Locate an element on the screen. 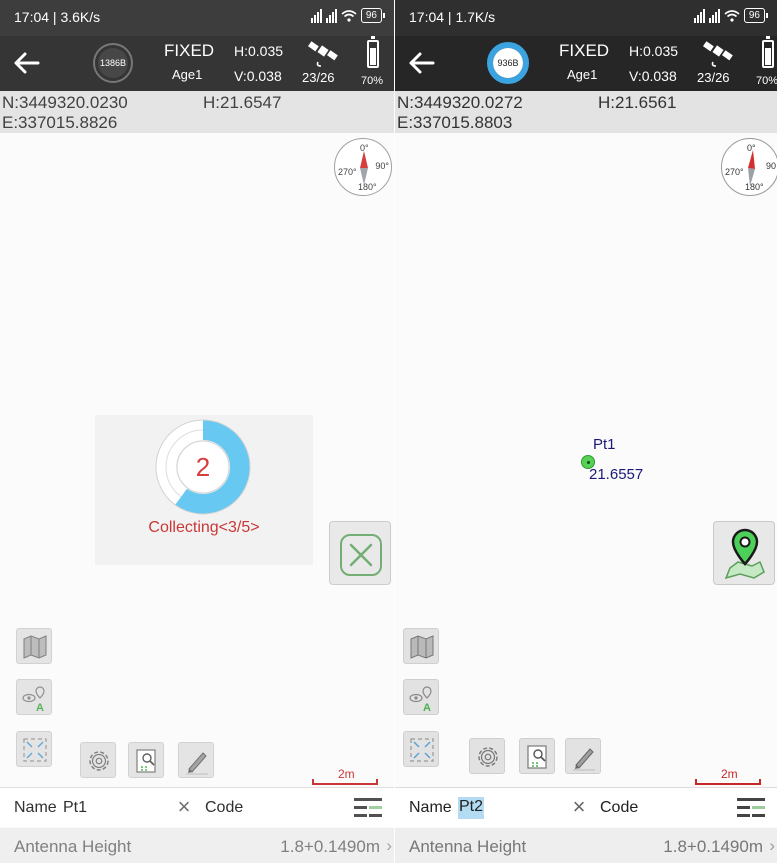 The height and width of the screenshot is (863, 777). data-size: 1386B is located at coordinates (113, 63).